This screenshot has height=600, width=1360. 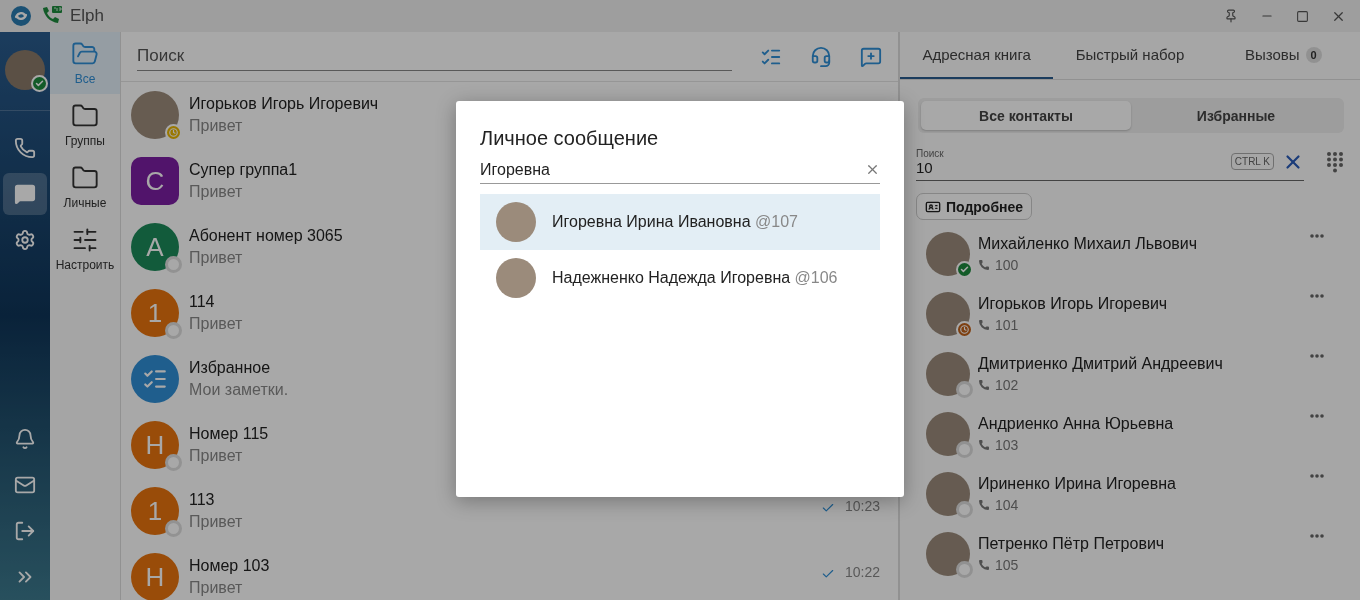 What do you see at coordinates (1100, 364) in the screenshot?
I see `contact-name: Дмитриенко Дмитрий Андреевич` at bounding box center [1100, 364].